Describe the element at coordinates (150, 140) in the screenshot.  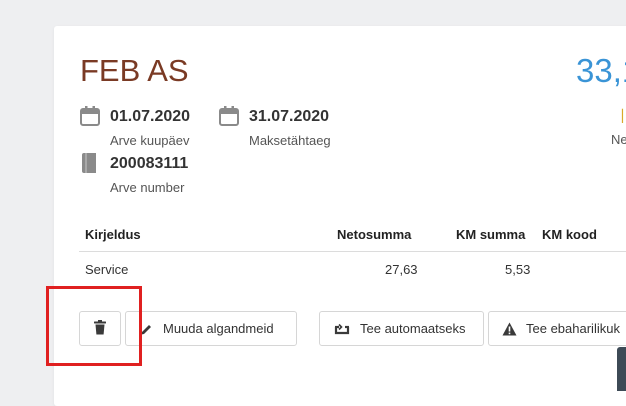
I see `invoice-date-label: Arve kuupäev` at that location.